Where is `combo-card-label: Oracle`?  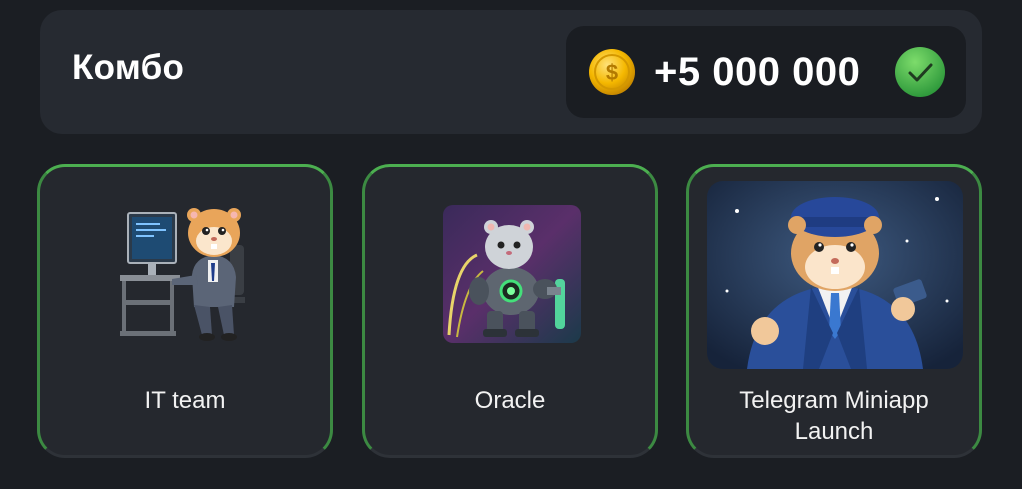 combo-card-label: Oracle is located at coordinates (510, 400).